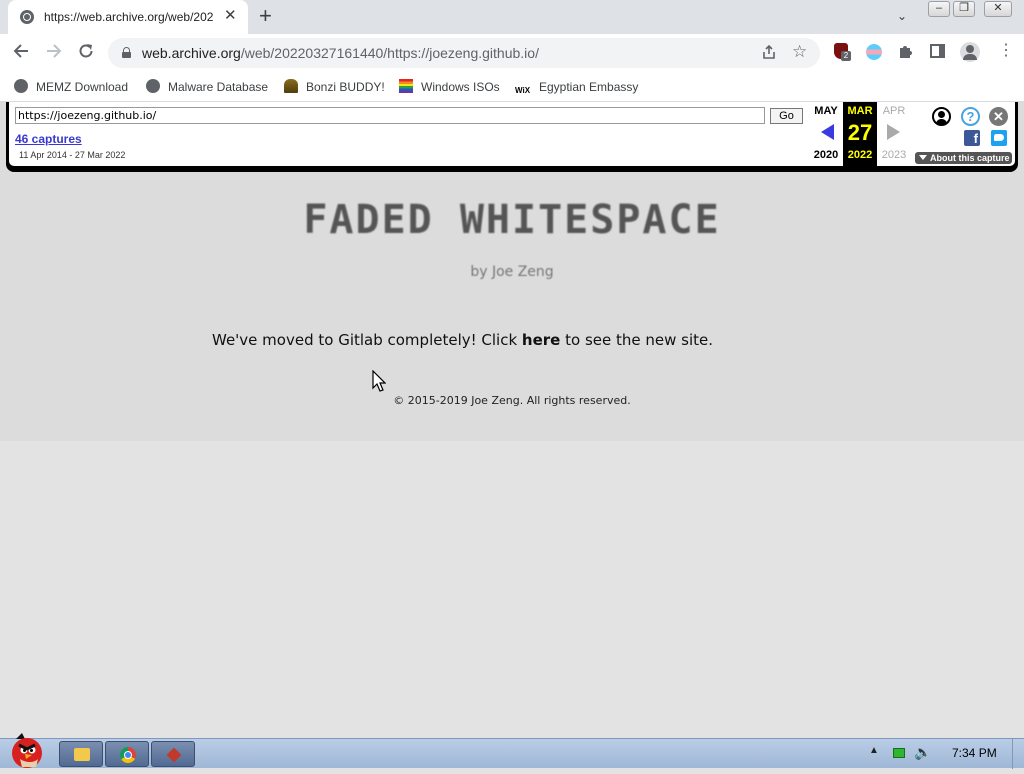 Image resolution: width=1024 pixels, height=774 pixels. I want to click on show-hidden-icons-icon: ▲, so click(874, 750).